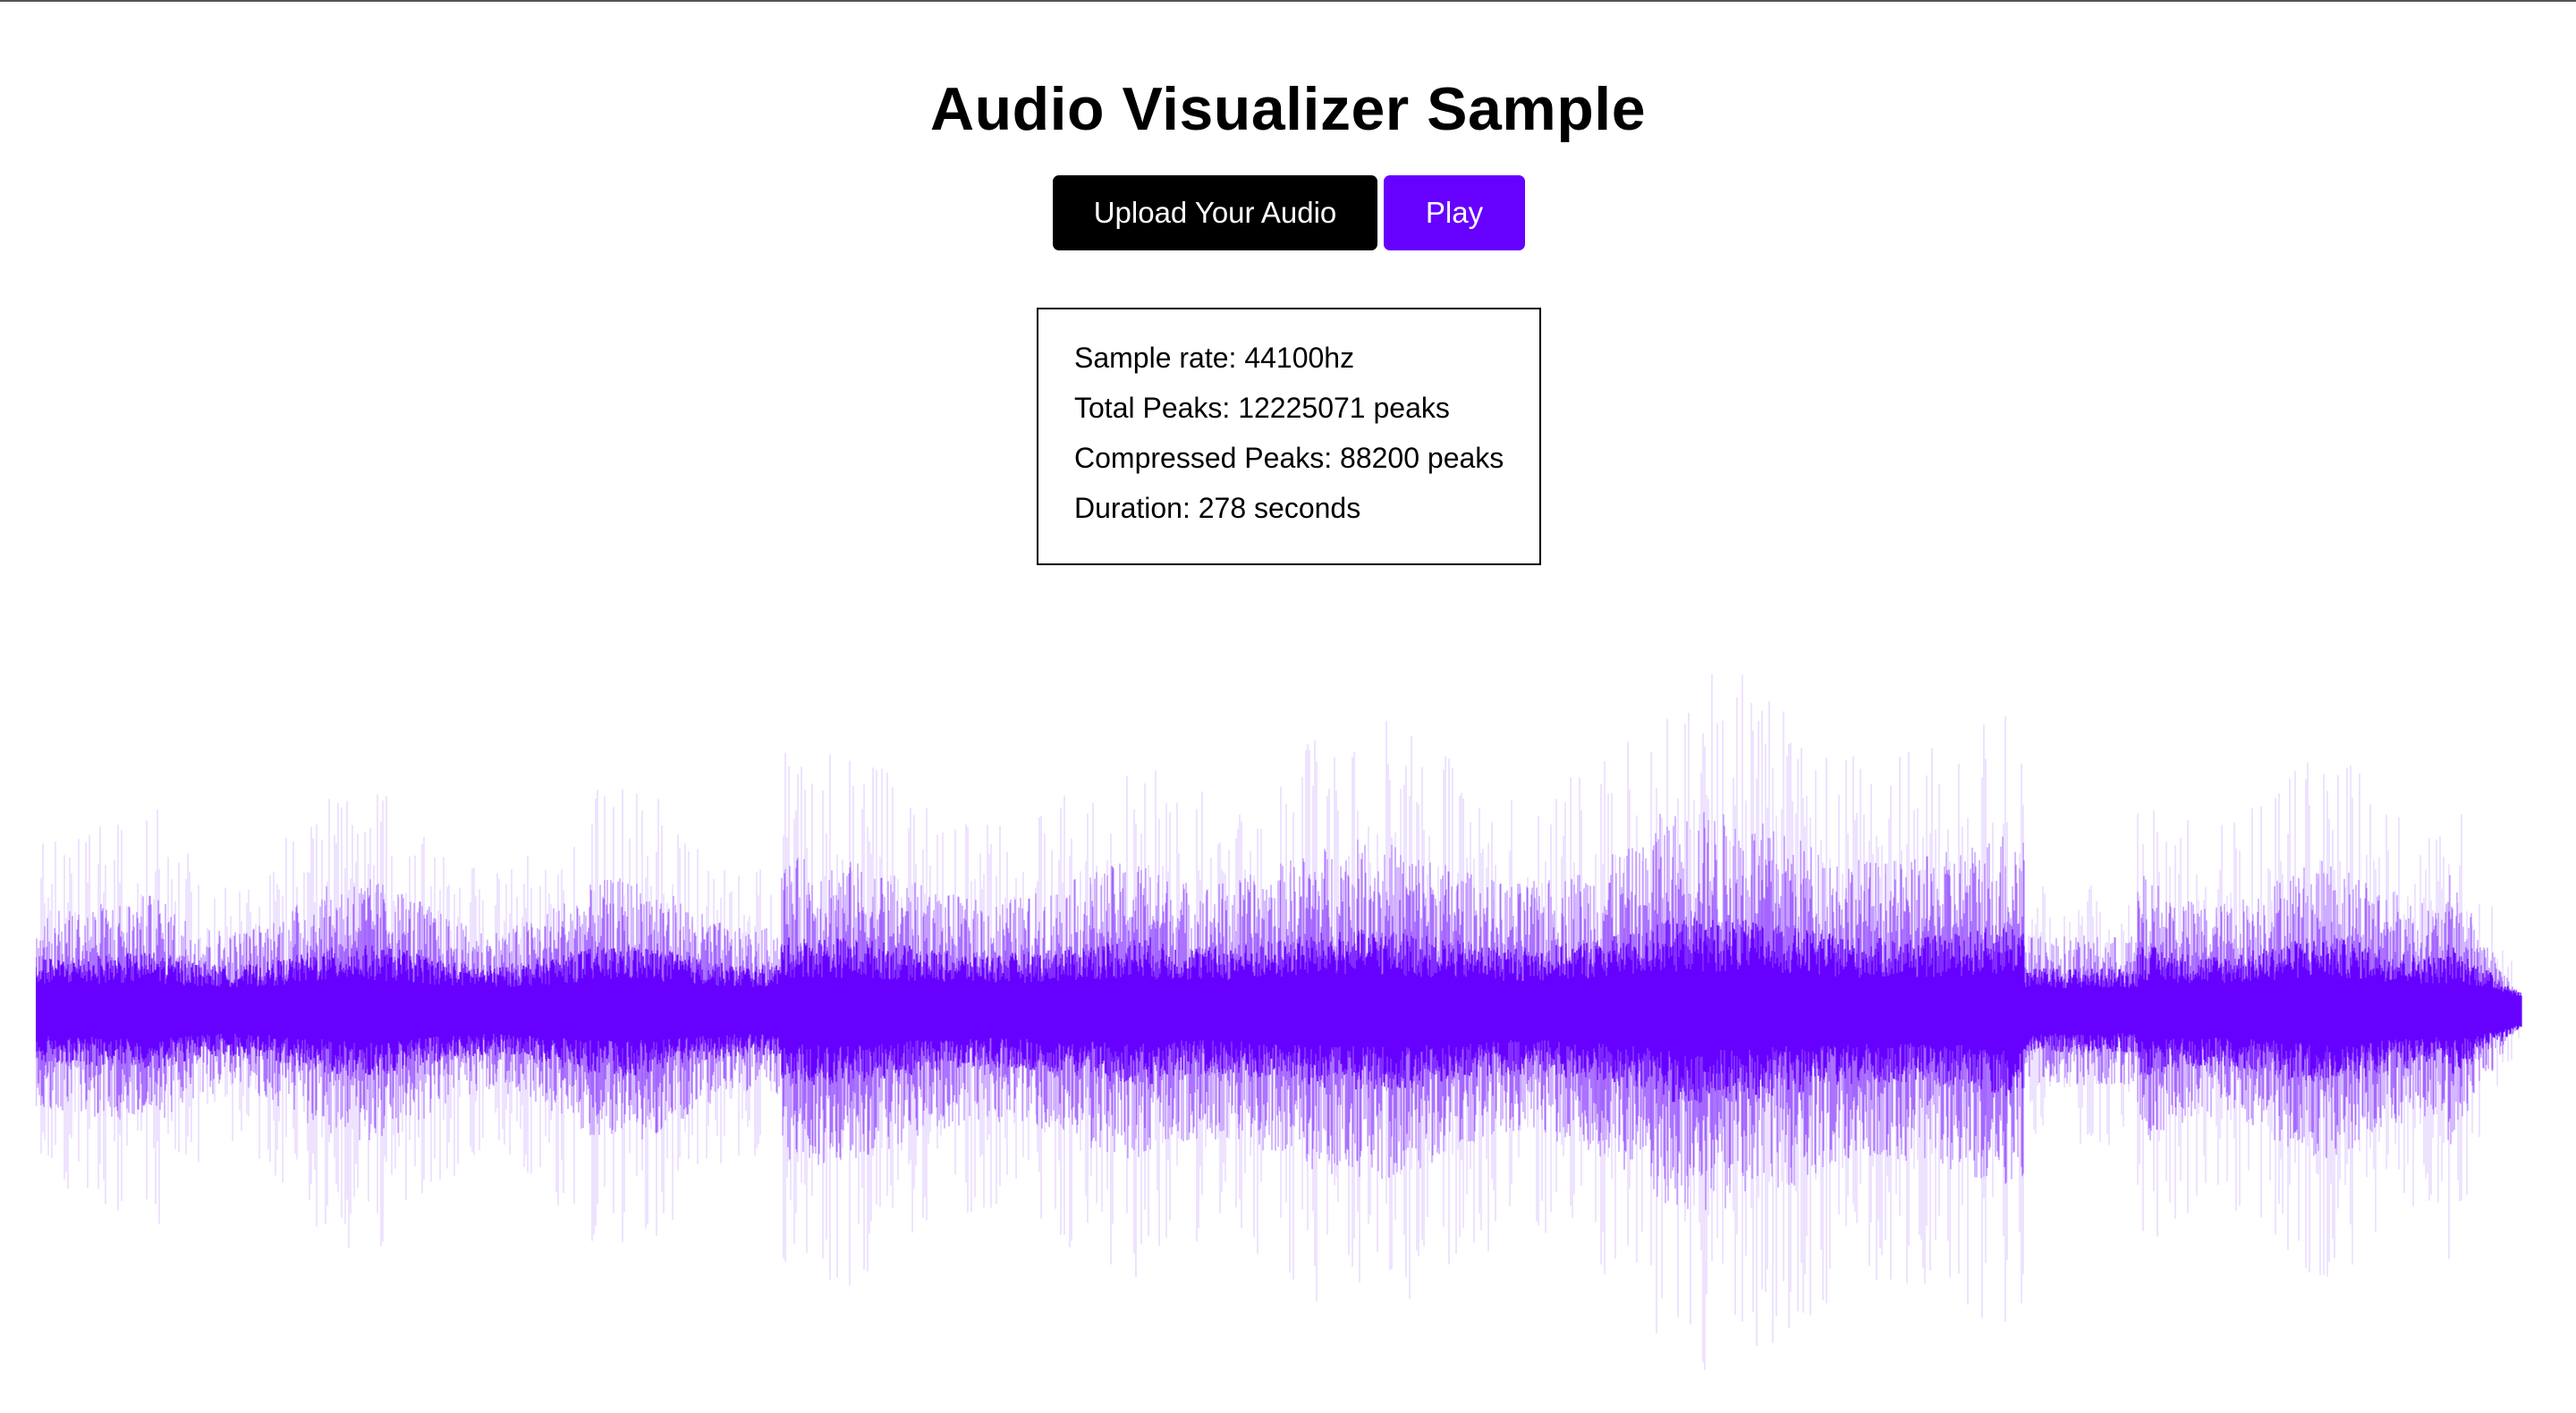  What do you see at coordinates (1214, 358) in the screenshot?
I see `sample-rate-text: Sample rate: 44100hz` at bounding box center [1214, 358].